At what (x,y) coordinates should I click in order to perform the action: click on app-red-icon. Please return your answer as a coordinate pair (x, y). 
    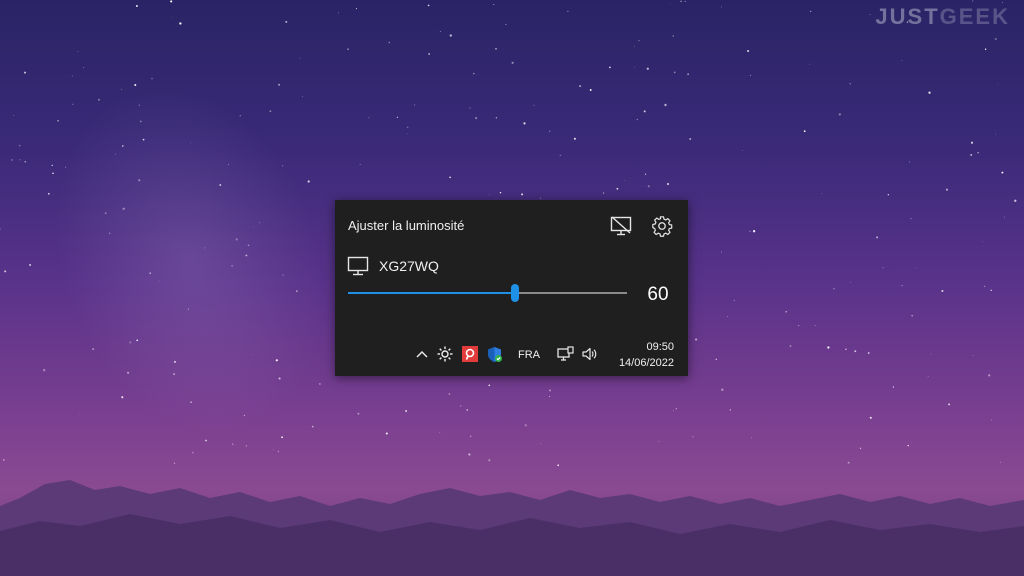
    Looking at the image, I should click on (470, 354).